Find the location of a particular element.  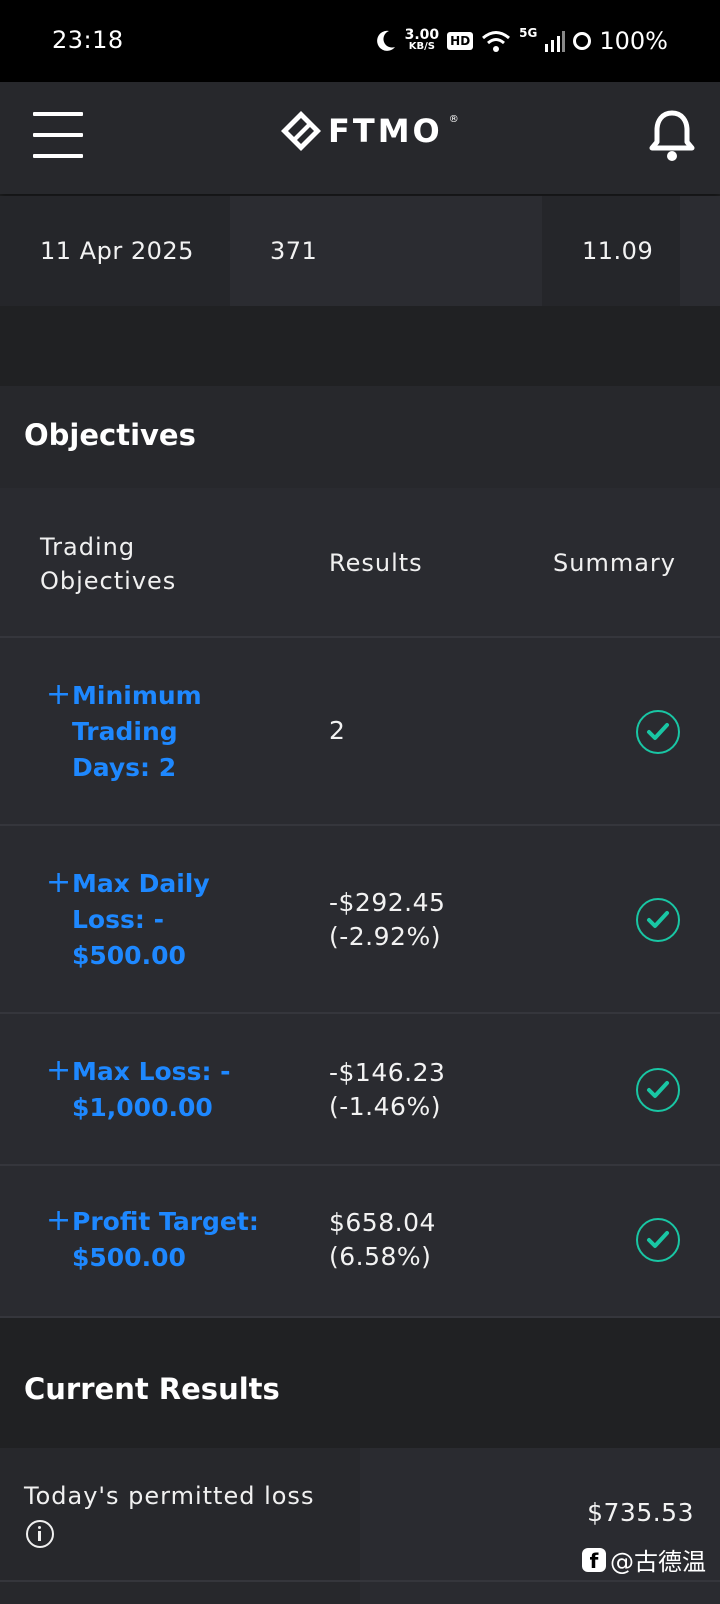

header-results: Results is located at coordinates (376, 563).